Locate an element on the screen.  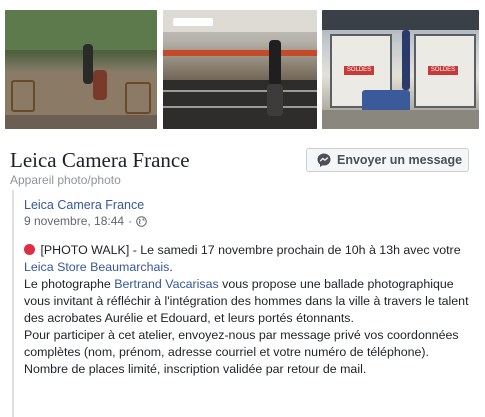
send-message-label: Envoyer un message is located at coordinates (400, 160).